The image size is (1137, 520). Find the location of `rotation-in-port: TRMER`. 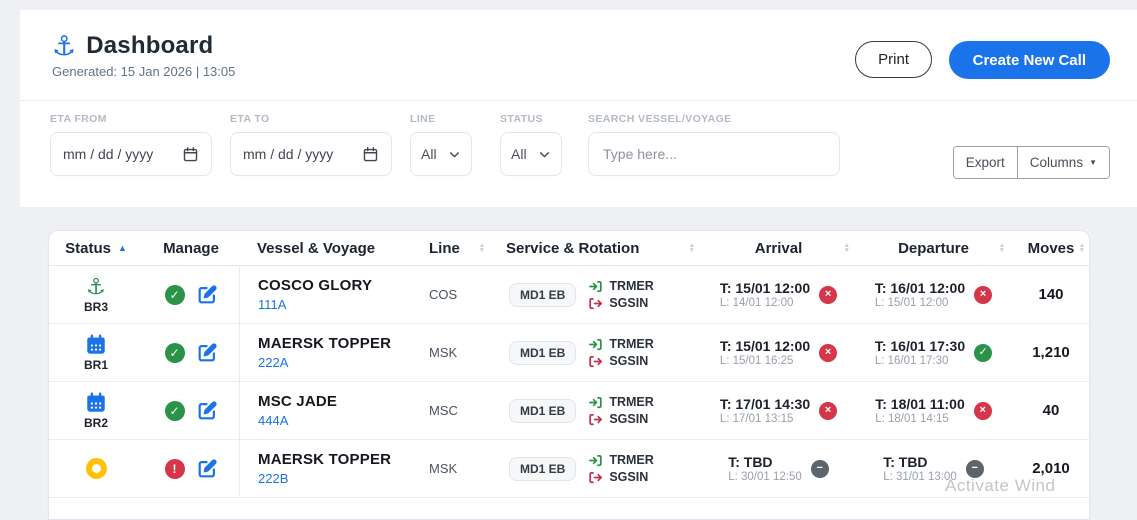

rotation-in-port: TRMER is located at coordinates (631, 460).